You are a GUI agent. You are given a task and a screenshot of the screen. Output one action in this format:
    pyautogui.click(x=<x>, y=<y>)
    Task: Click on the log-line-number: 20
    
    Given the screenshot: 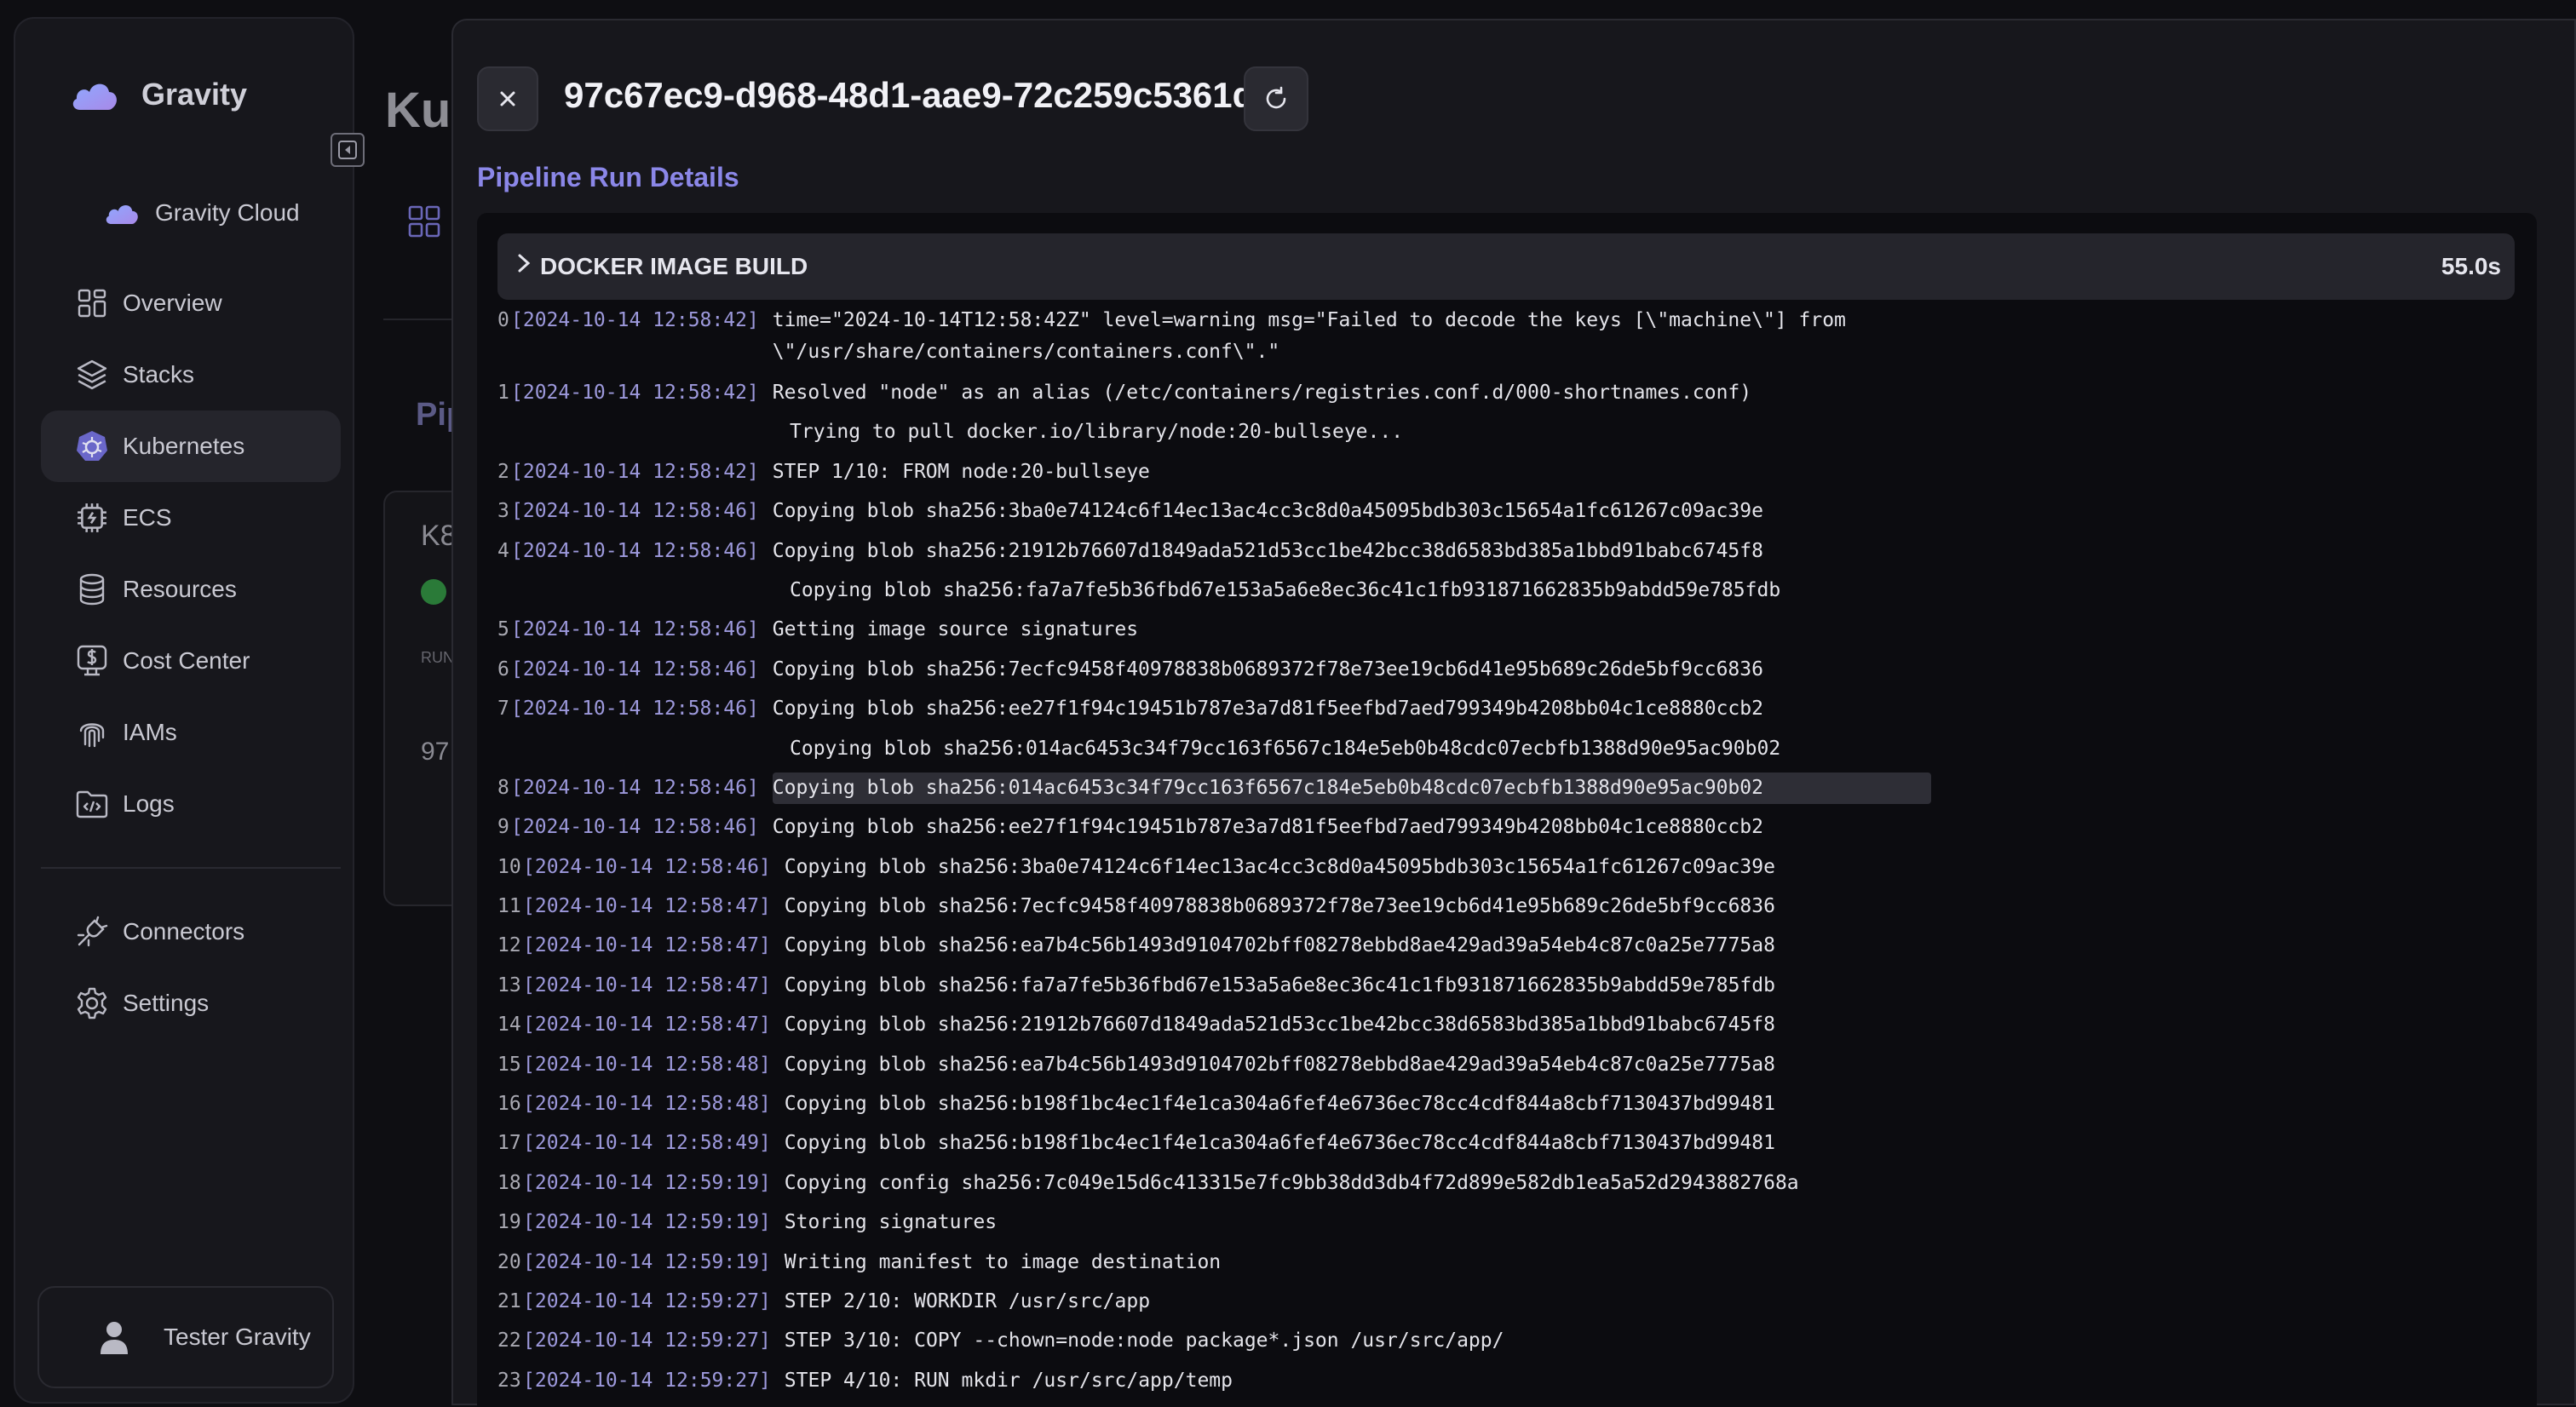 What is the action you would take?
    pyautogui.click(x=509, y=1261)
    